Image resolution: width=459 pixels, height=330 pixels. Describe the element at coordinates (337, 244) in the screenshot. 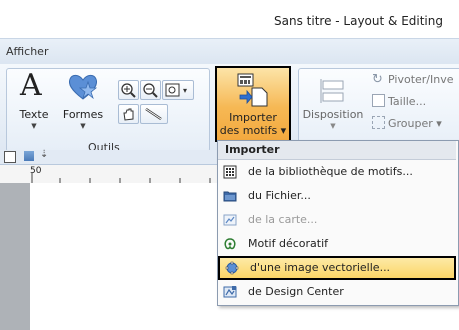

I see `menu-item-decorative-pattern: Motif décoratif` at that location.